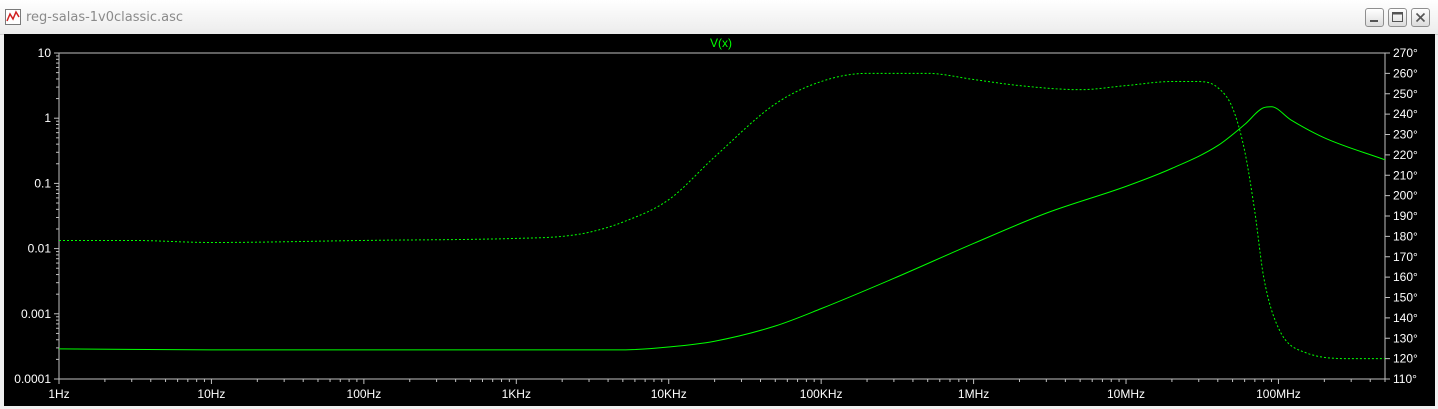 The height and width of the screenshot is (409, 1438). I want to click on x-tick-label: 10MHz, so click(1126, 394).